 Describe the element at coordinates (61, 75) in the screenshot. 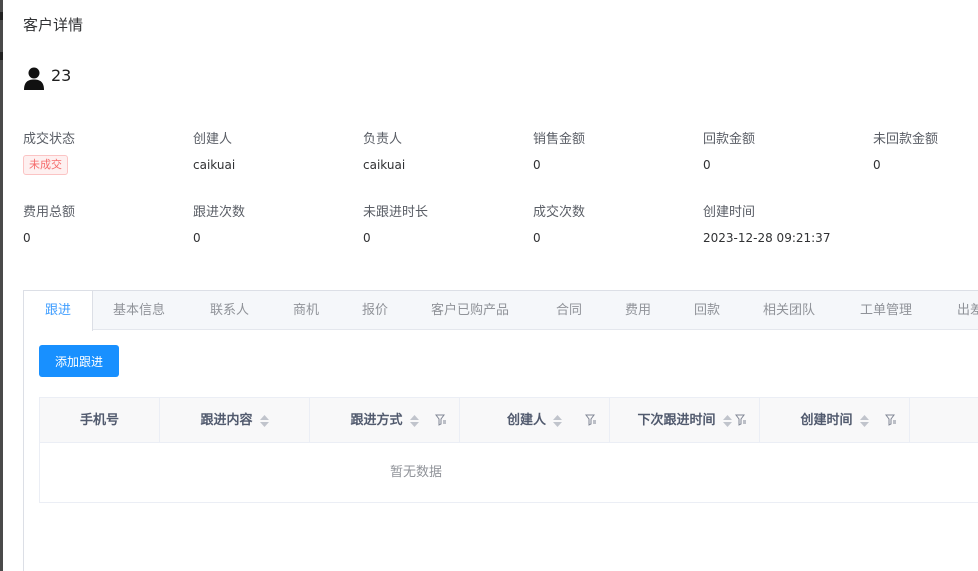

I see `customer-name: 23` at that location.